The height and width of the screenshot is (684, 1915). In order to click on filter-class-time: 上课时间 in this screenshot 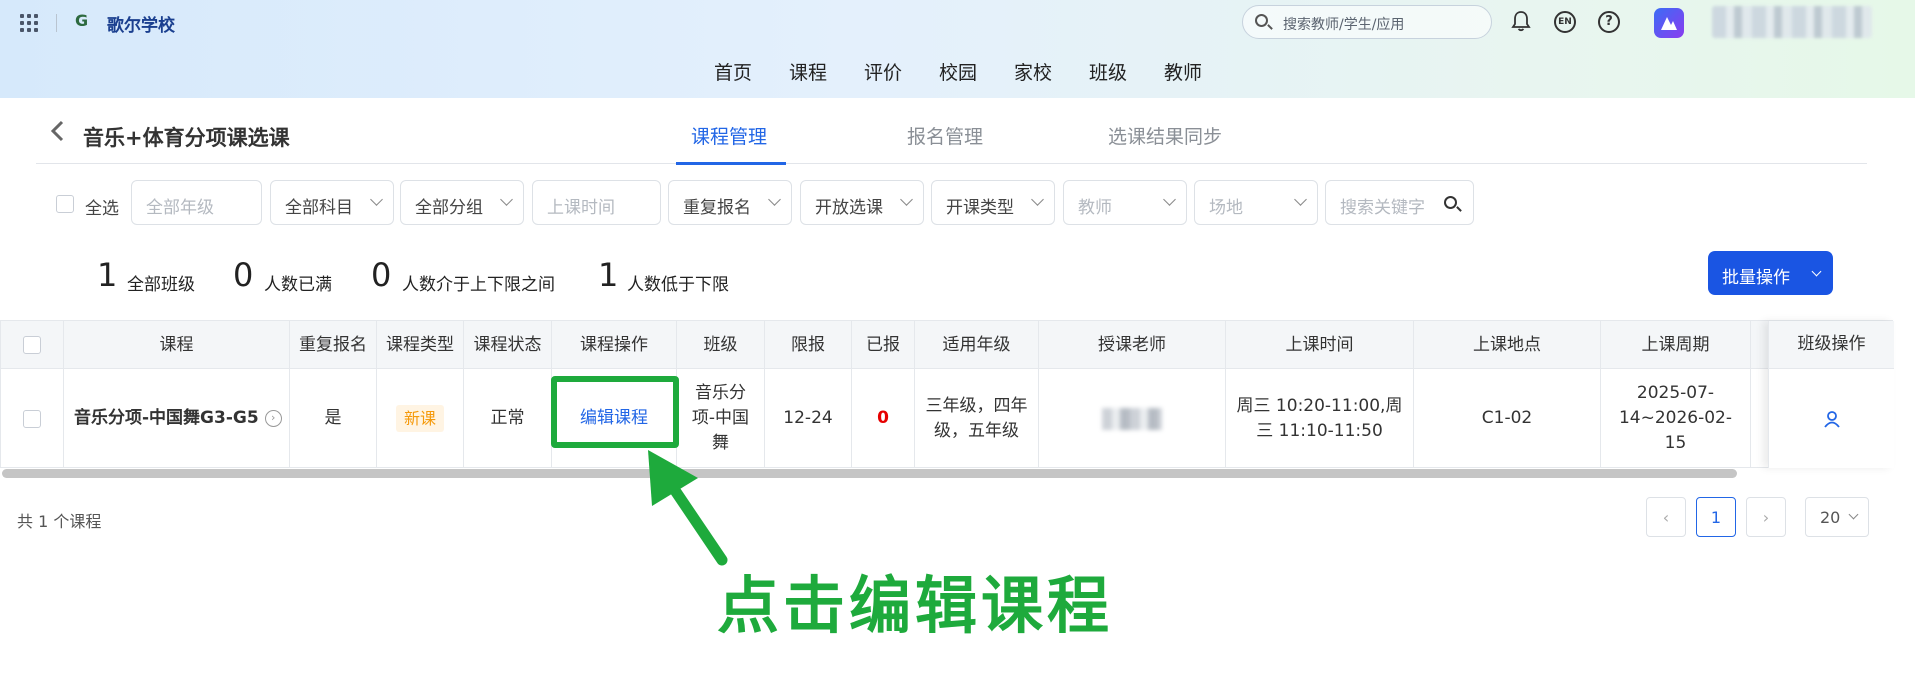, I will do `click(596, 202)`.